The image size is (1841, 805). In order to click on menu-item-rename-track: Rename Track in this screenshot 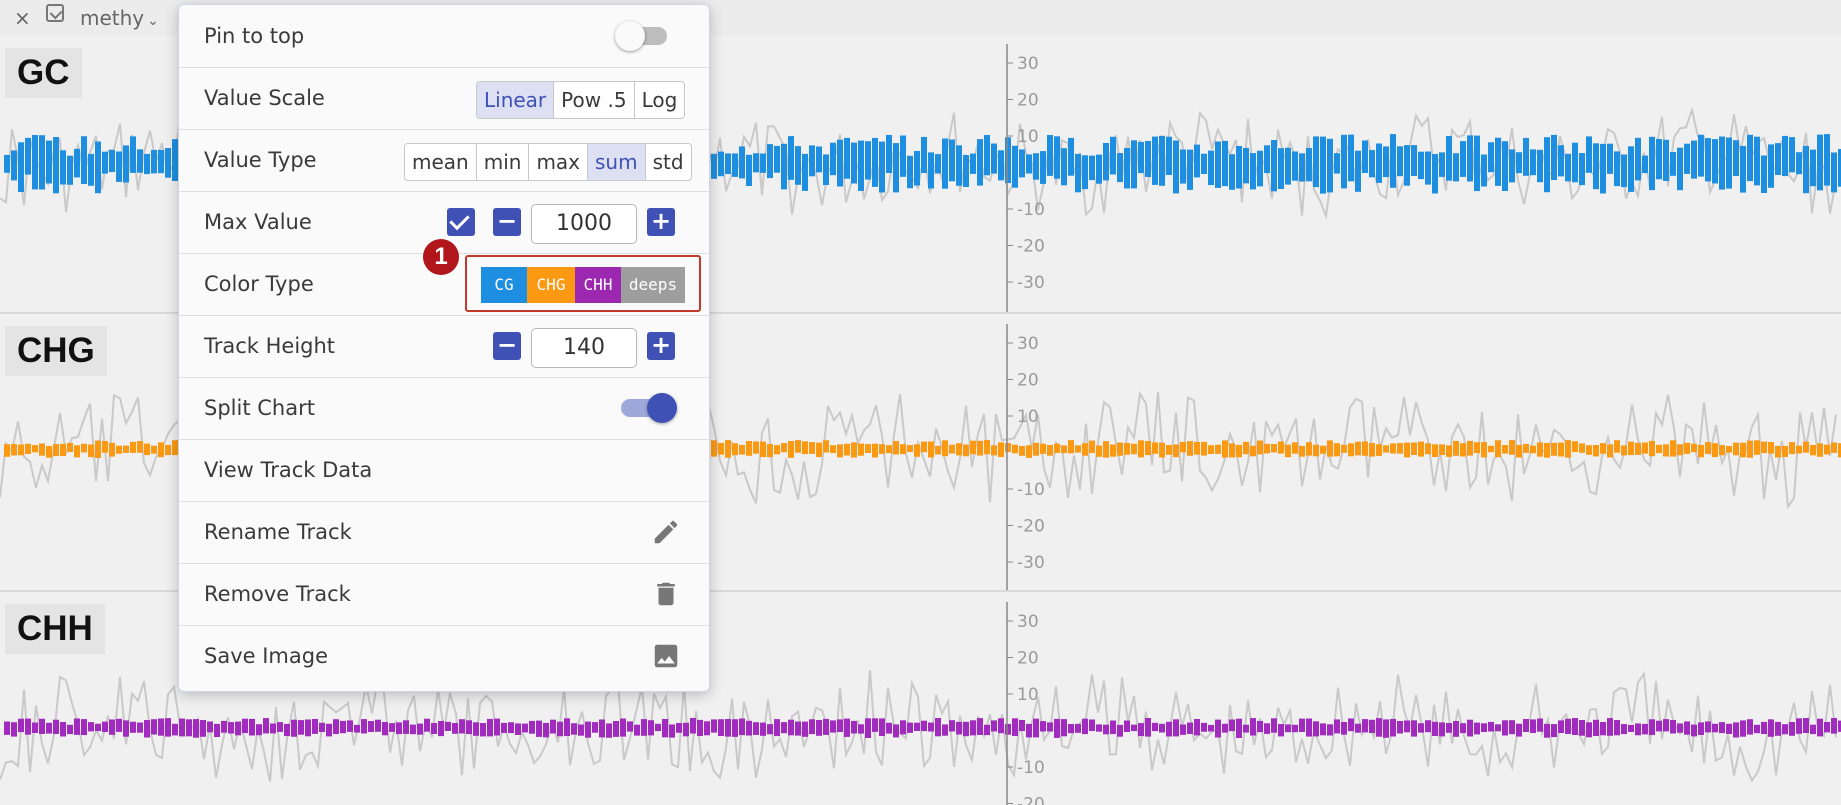, I will do `click(444, 532)`.